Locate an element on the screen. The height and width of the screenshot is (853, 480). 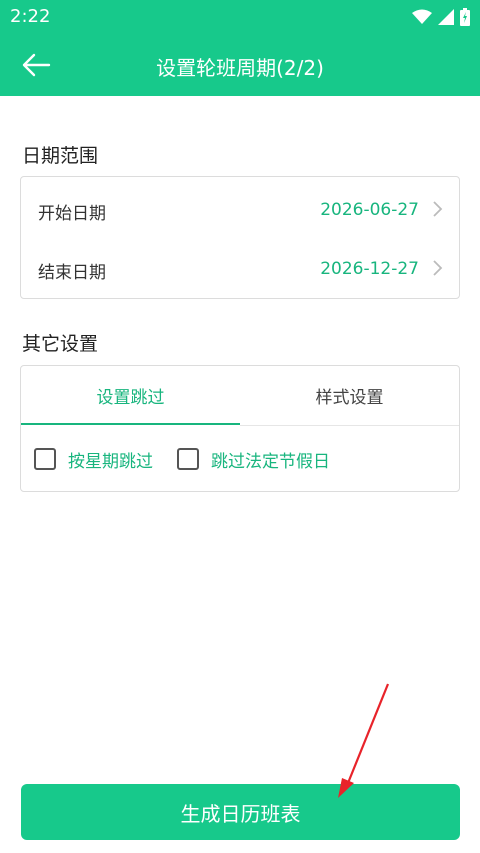
start-date-label: 开始日期 is located at coordinates (72, 214).